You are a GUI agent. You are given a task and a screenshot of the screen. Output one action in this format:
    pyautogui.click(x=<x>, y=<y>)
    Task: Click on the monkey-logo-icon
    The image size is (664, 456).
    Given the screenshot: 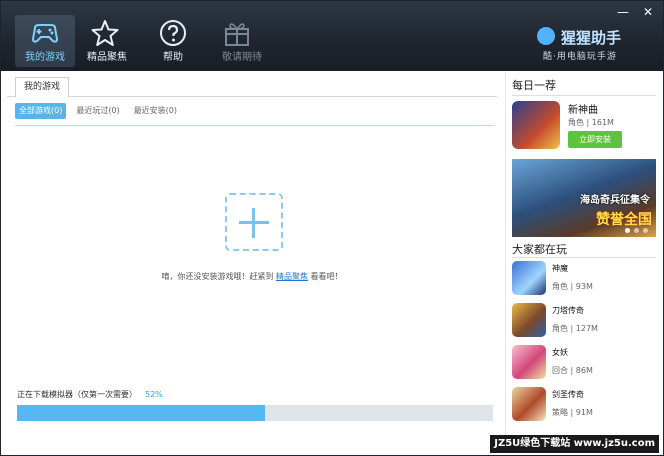 What is the action you would take?
    pyautogui.click(x=546, y=36)
    